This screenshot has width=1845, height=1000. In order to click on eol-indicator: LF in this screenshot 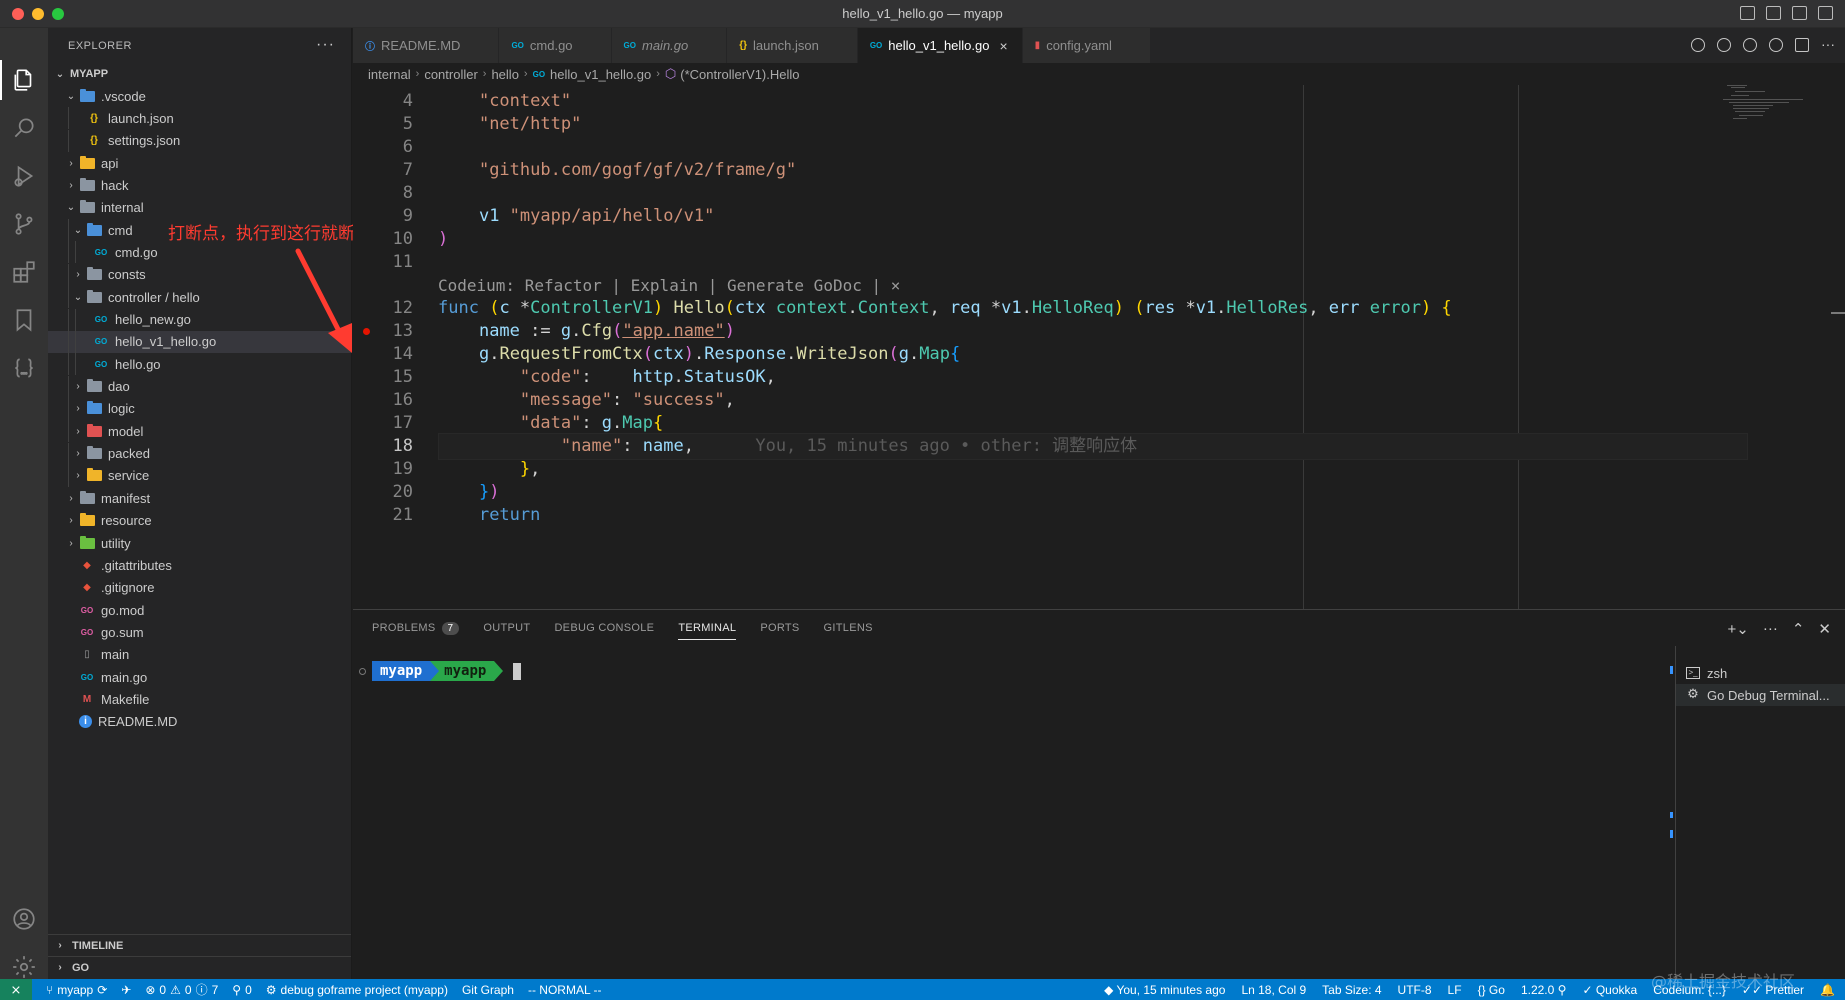, I will do `click(1455, 990)`.